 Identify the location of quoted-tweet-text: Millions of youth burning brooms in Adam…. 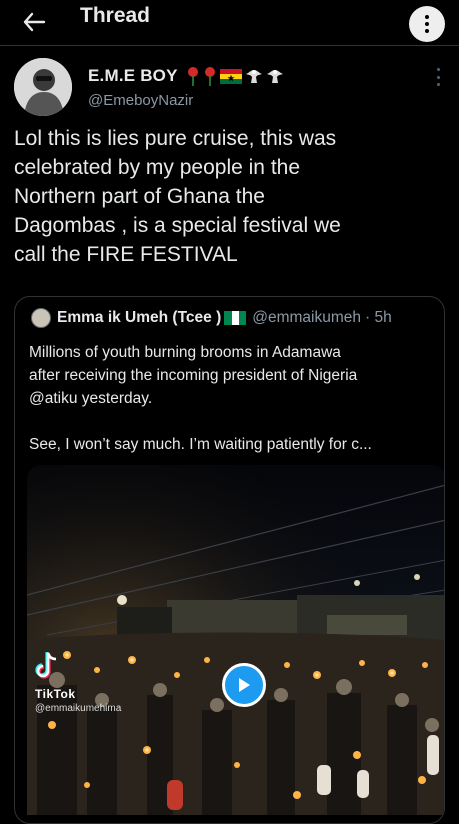
(200, 398).